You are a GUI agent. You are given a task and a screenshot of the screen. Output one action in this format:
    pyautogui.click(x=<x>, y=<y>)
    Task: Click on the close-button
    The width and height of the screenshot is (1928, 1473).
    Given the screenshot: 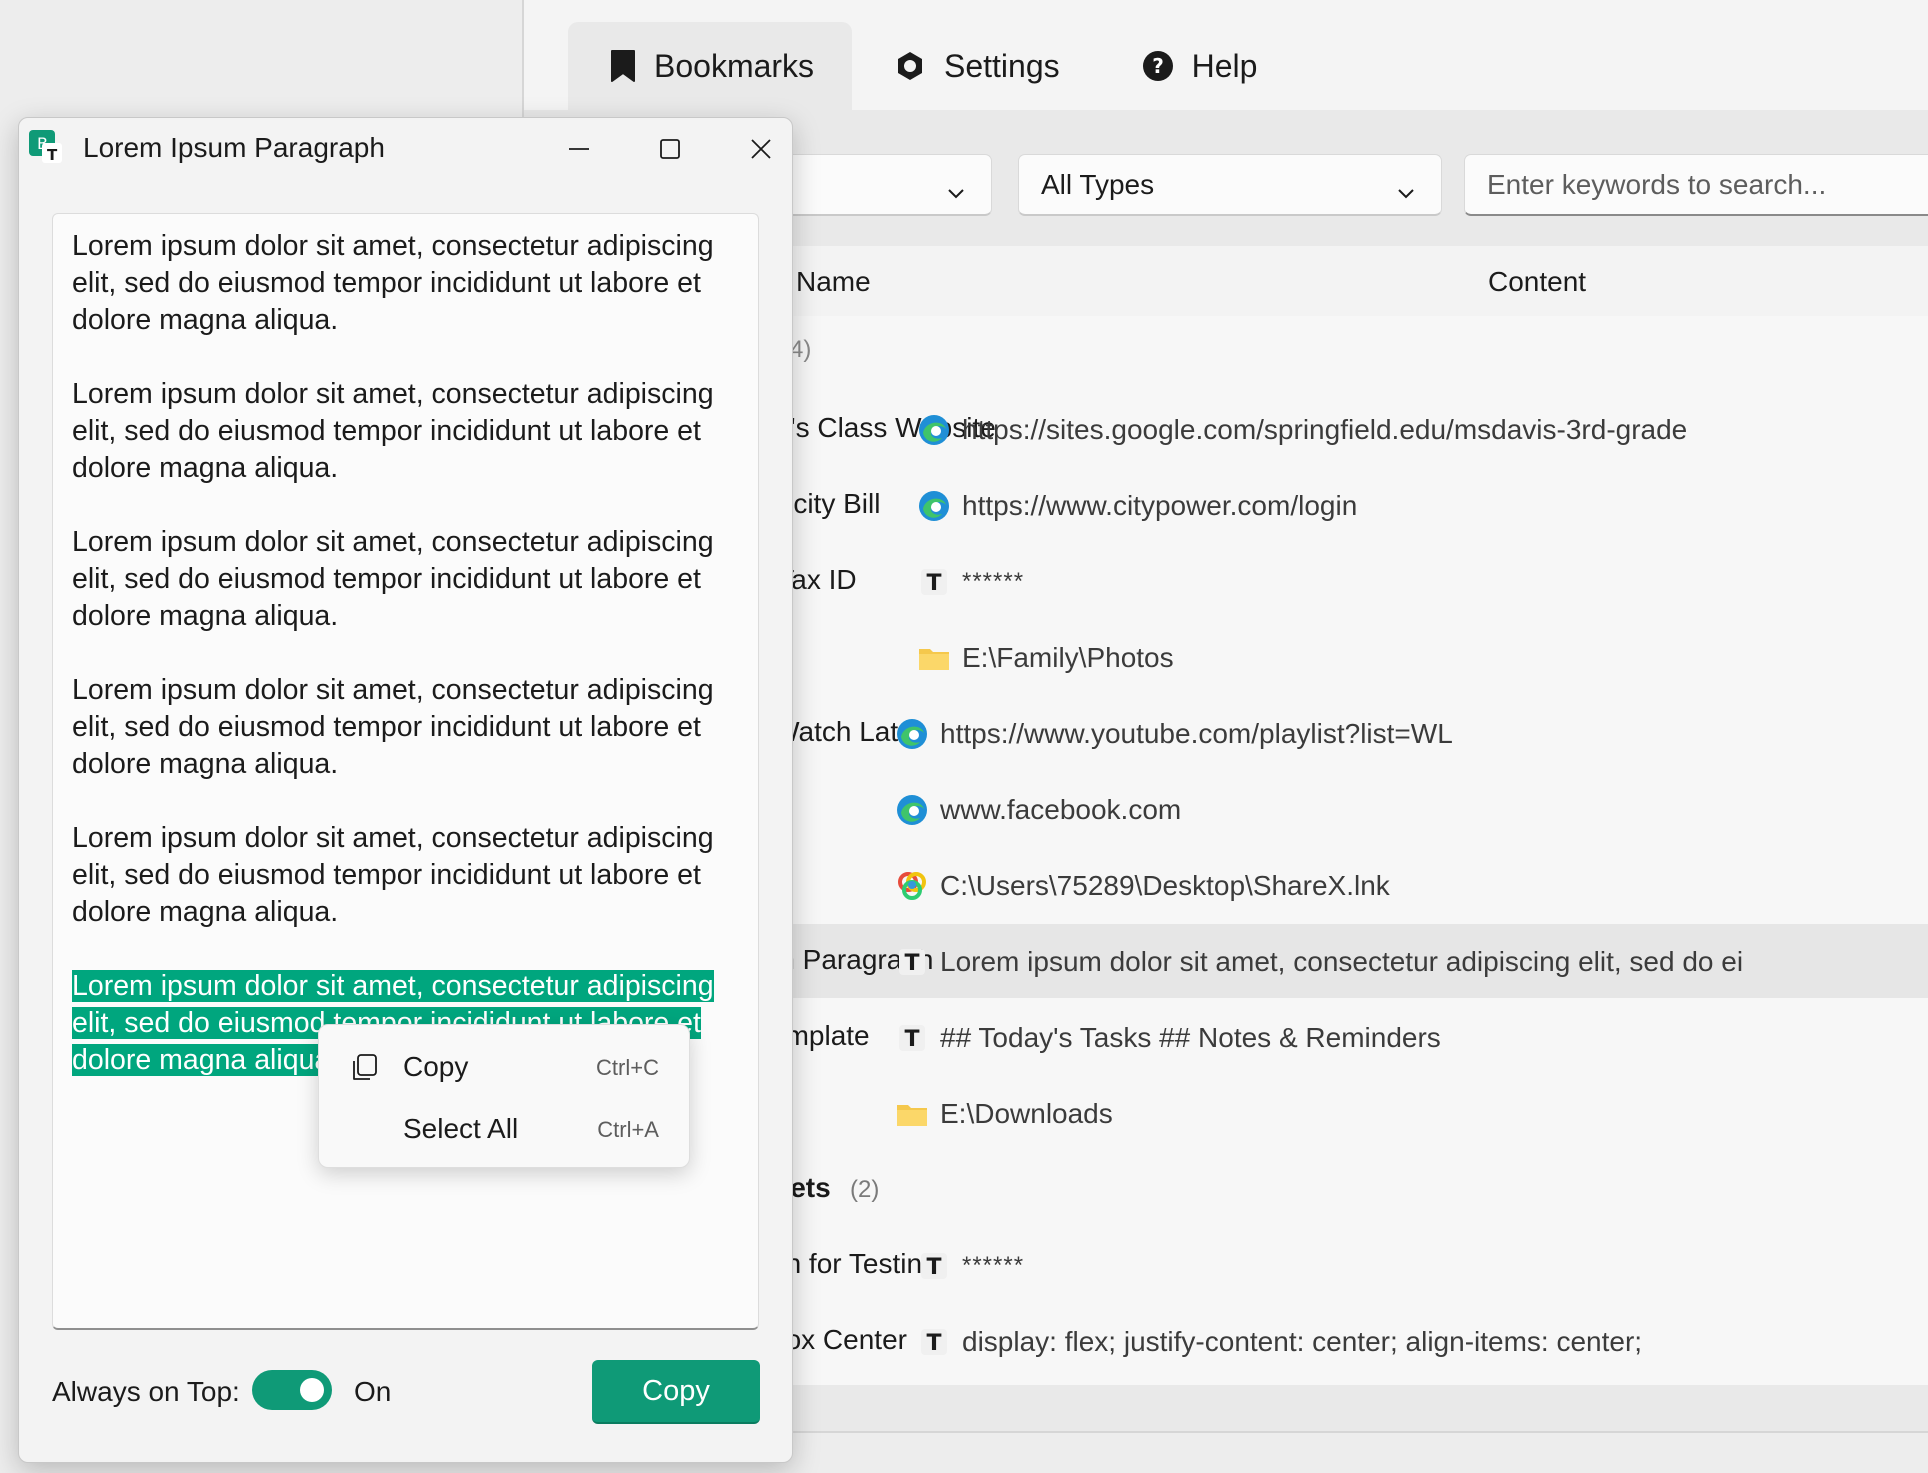 What is the action you would take?
    pyautogui.click(x=754, y=149)
    